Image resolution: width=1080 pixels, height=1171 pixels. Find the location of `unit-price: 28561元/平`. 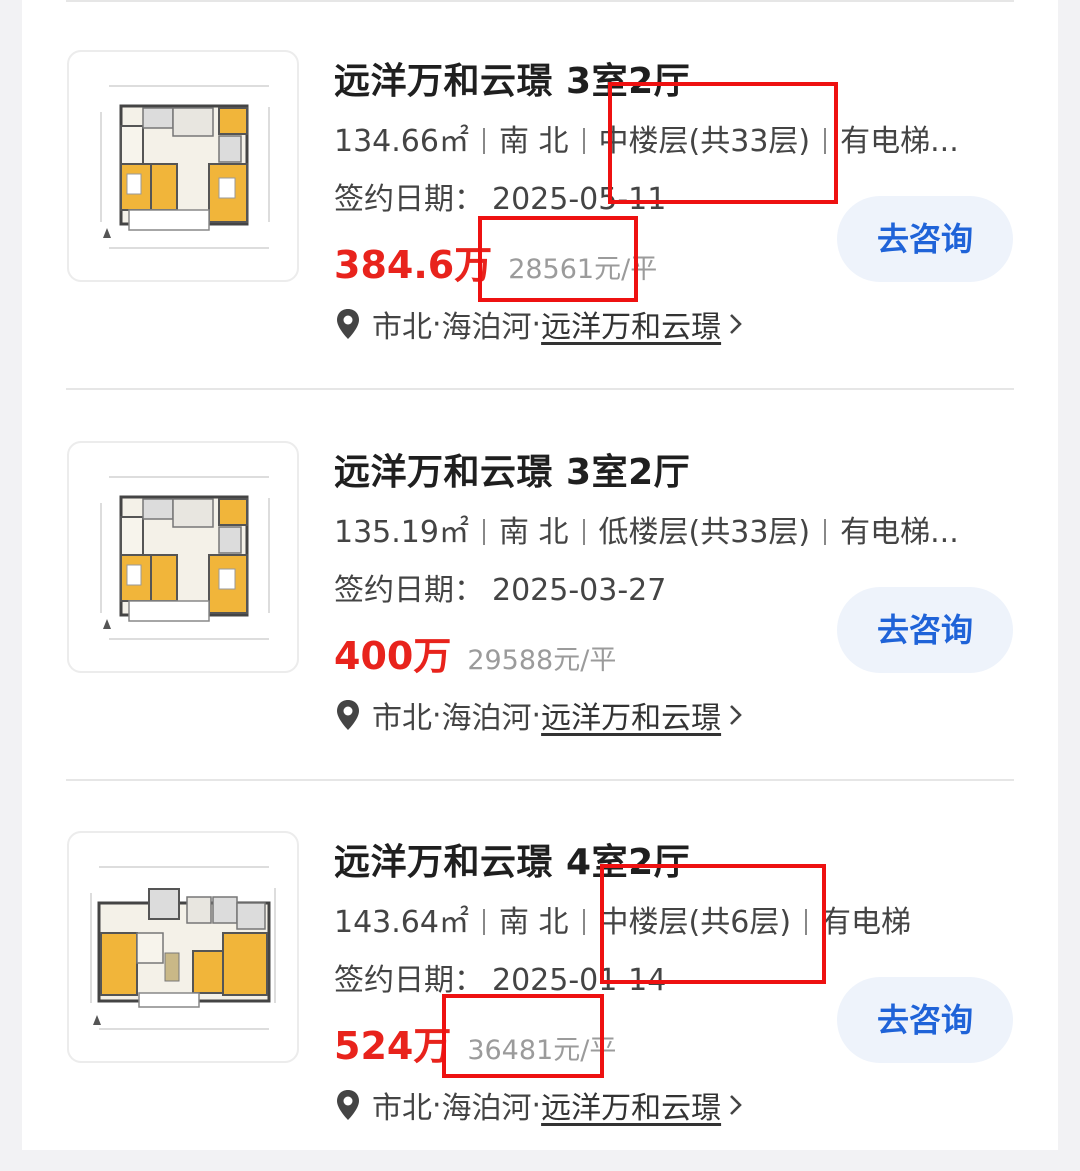

unit-price: 28561元/平 is located at coordinates (583, 269).